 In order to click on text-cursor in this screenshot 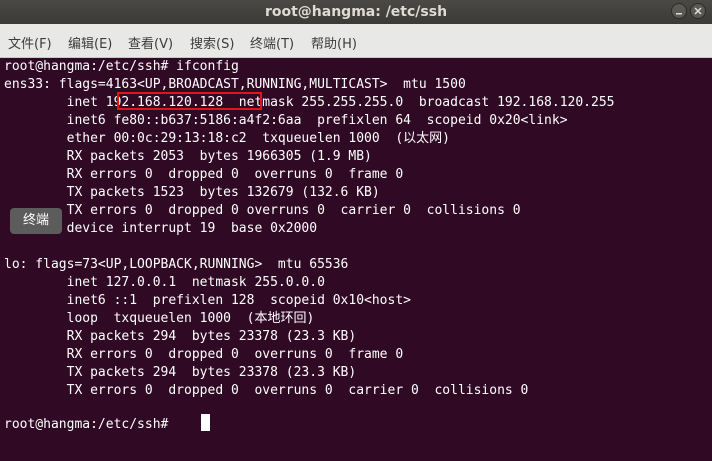, I will do `click(205, 422)`.